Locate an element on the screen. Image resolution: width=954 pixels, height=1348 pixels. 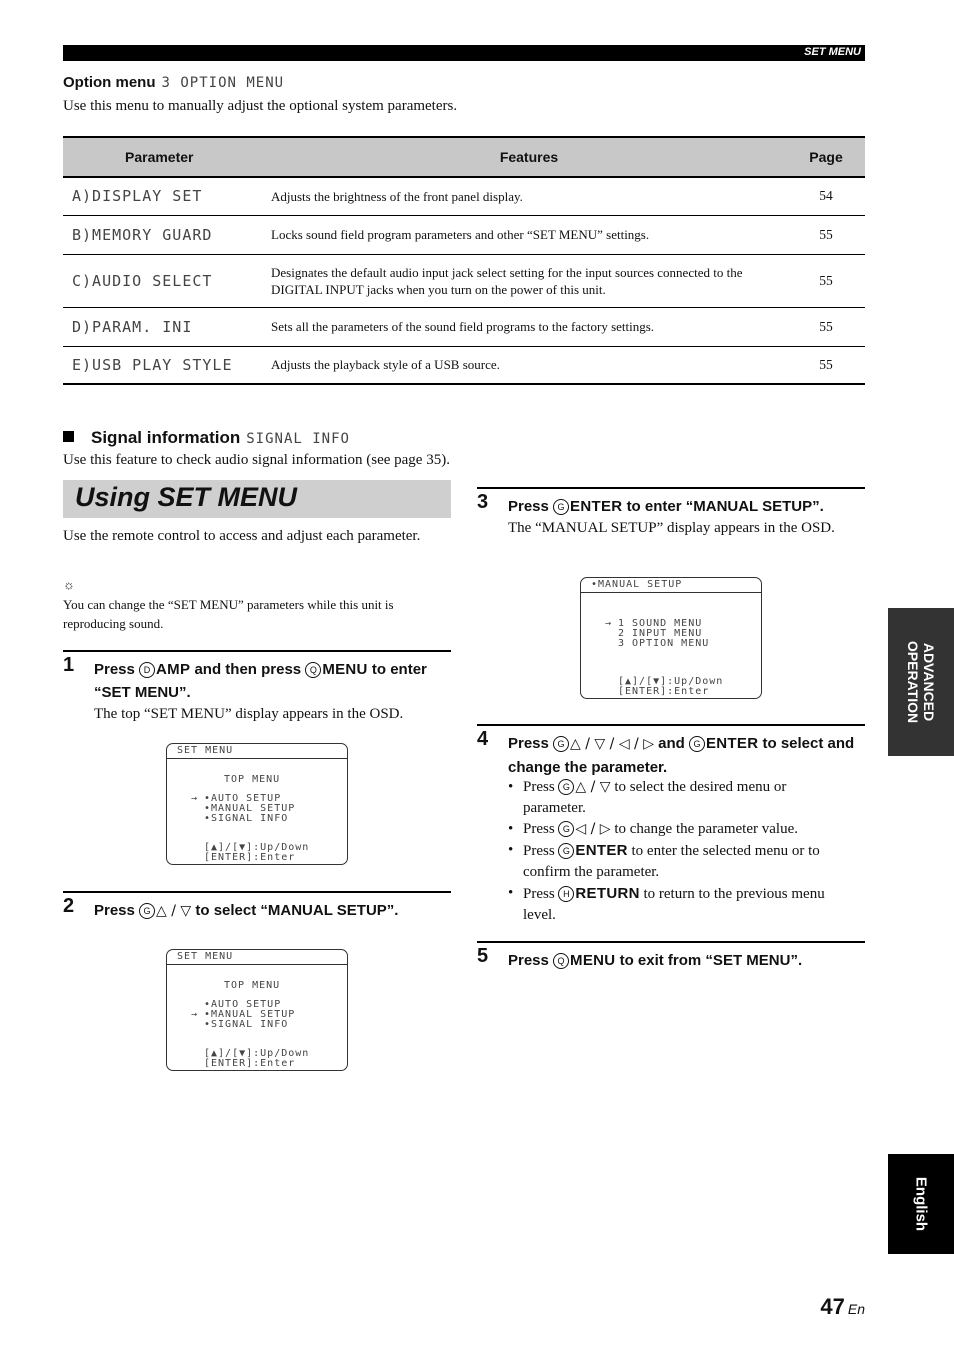
using-set-menu-banner: Using SET MENU is located at coordinates (257, 499).